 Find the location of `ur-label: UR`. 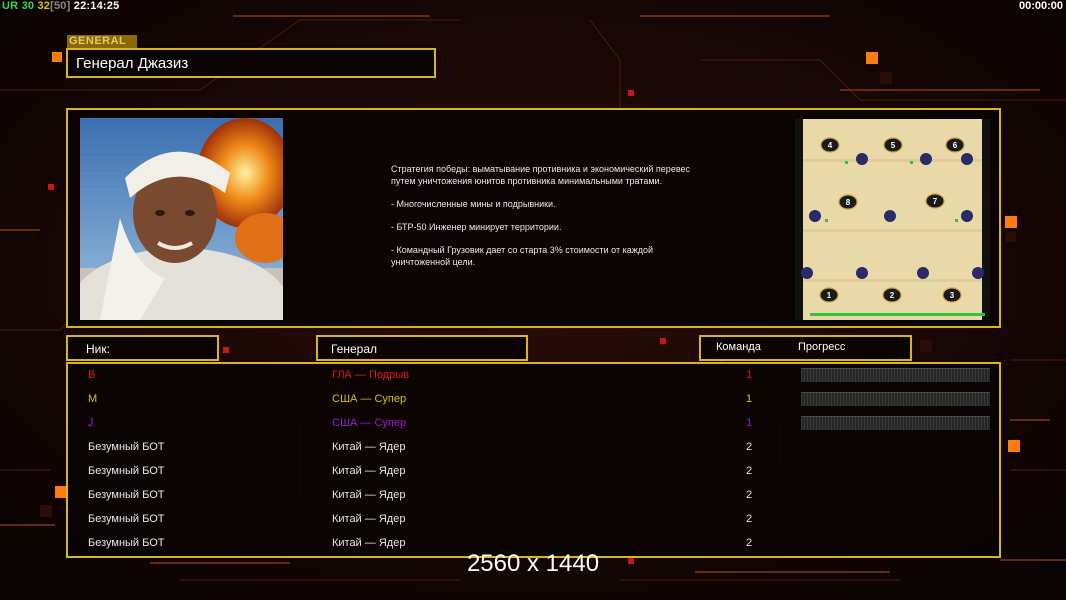

ur-label: UR is located at coordinates (10, 6).